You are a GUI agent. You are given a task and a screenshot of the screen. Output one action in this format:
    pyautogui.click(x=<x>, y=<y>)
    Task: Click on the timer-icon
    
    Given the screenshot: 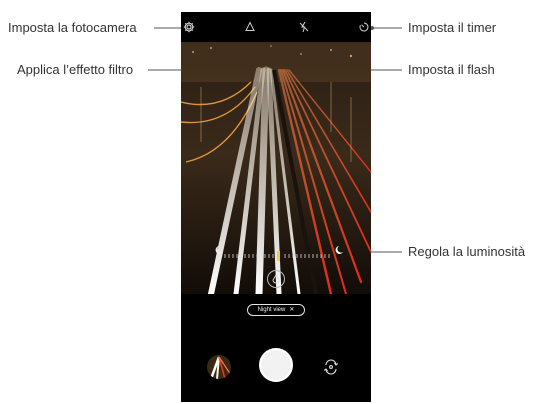 What is the action you would take?
    pyautogui.click(x=364, y=27)
    